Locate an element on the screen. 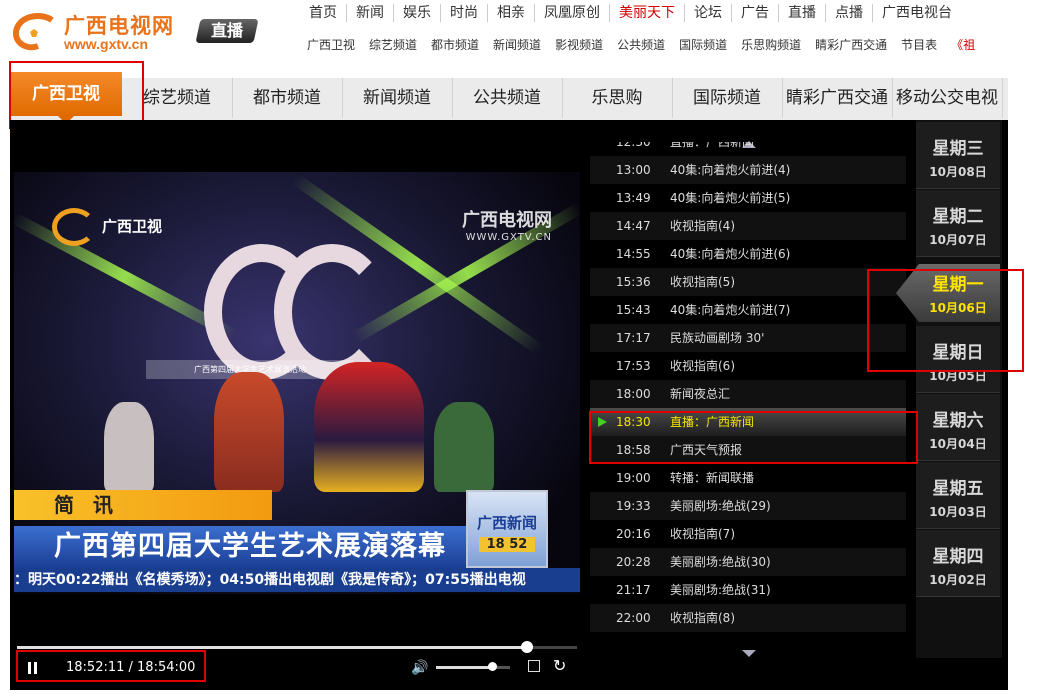  day-item: 星期三 10月08日 is located at coordinates (958, 155).